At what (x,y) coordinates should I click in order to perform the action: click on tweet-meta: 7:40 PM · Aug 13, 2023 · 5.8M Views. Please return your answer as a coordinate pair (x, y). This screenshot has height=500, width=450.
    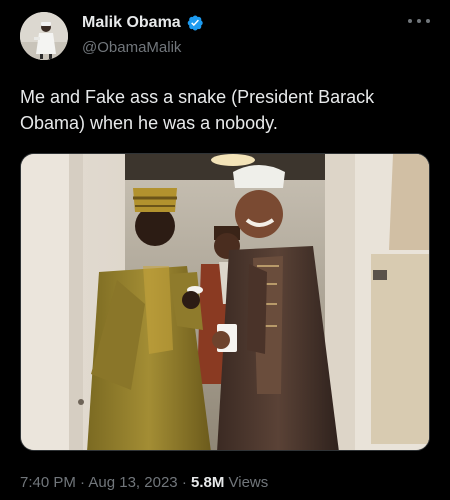
    Looking at the image, I should click on (144, 482).